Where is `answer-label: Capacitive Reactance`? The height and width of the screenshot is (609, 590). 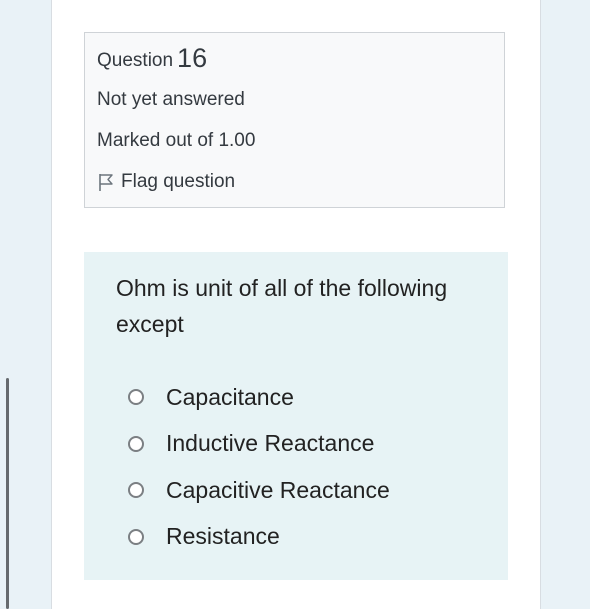
answer-label: Capacitive Reactance is located at coordinates (278, 490).